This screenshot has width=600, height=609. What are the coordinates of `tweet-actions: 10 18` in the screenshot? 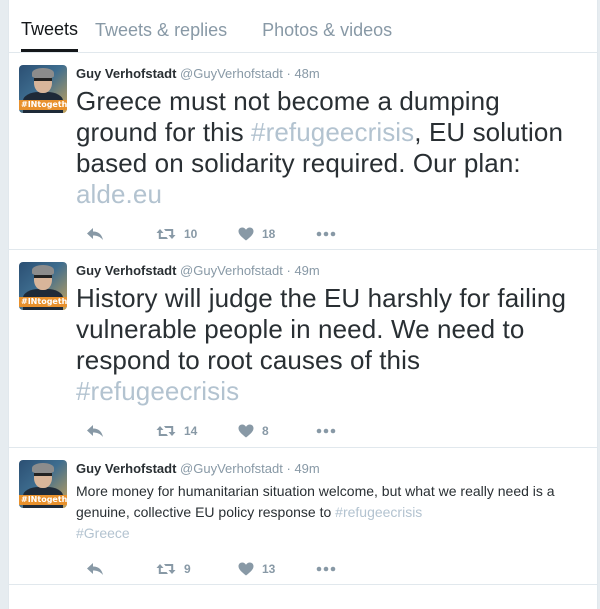 It's located at (330, 234).